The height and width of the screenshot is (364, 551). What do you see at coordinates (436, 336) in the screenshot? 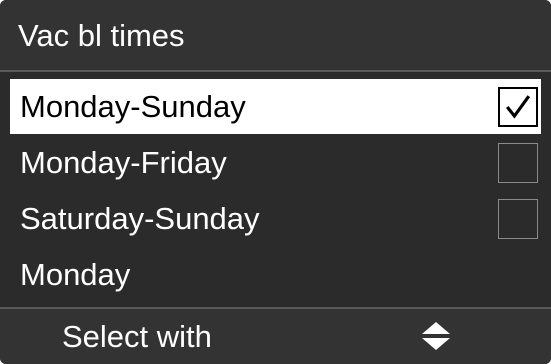
I see `up-down-arrows-icon` at bounding box center [436, 336].